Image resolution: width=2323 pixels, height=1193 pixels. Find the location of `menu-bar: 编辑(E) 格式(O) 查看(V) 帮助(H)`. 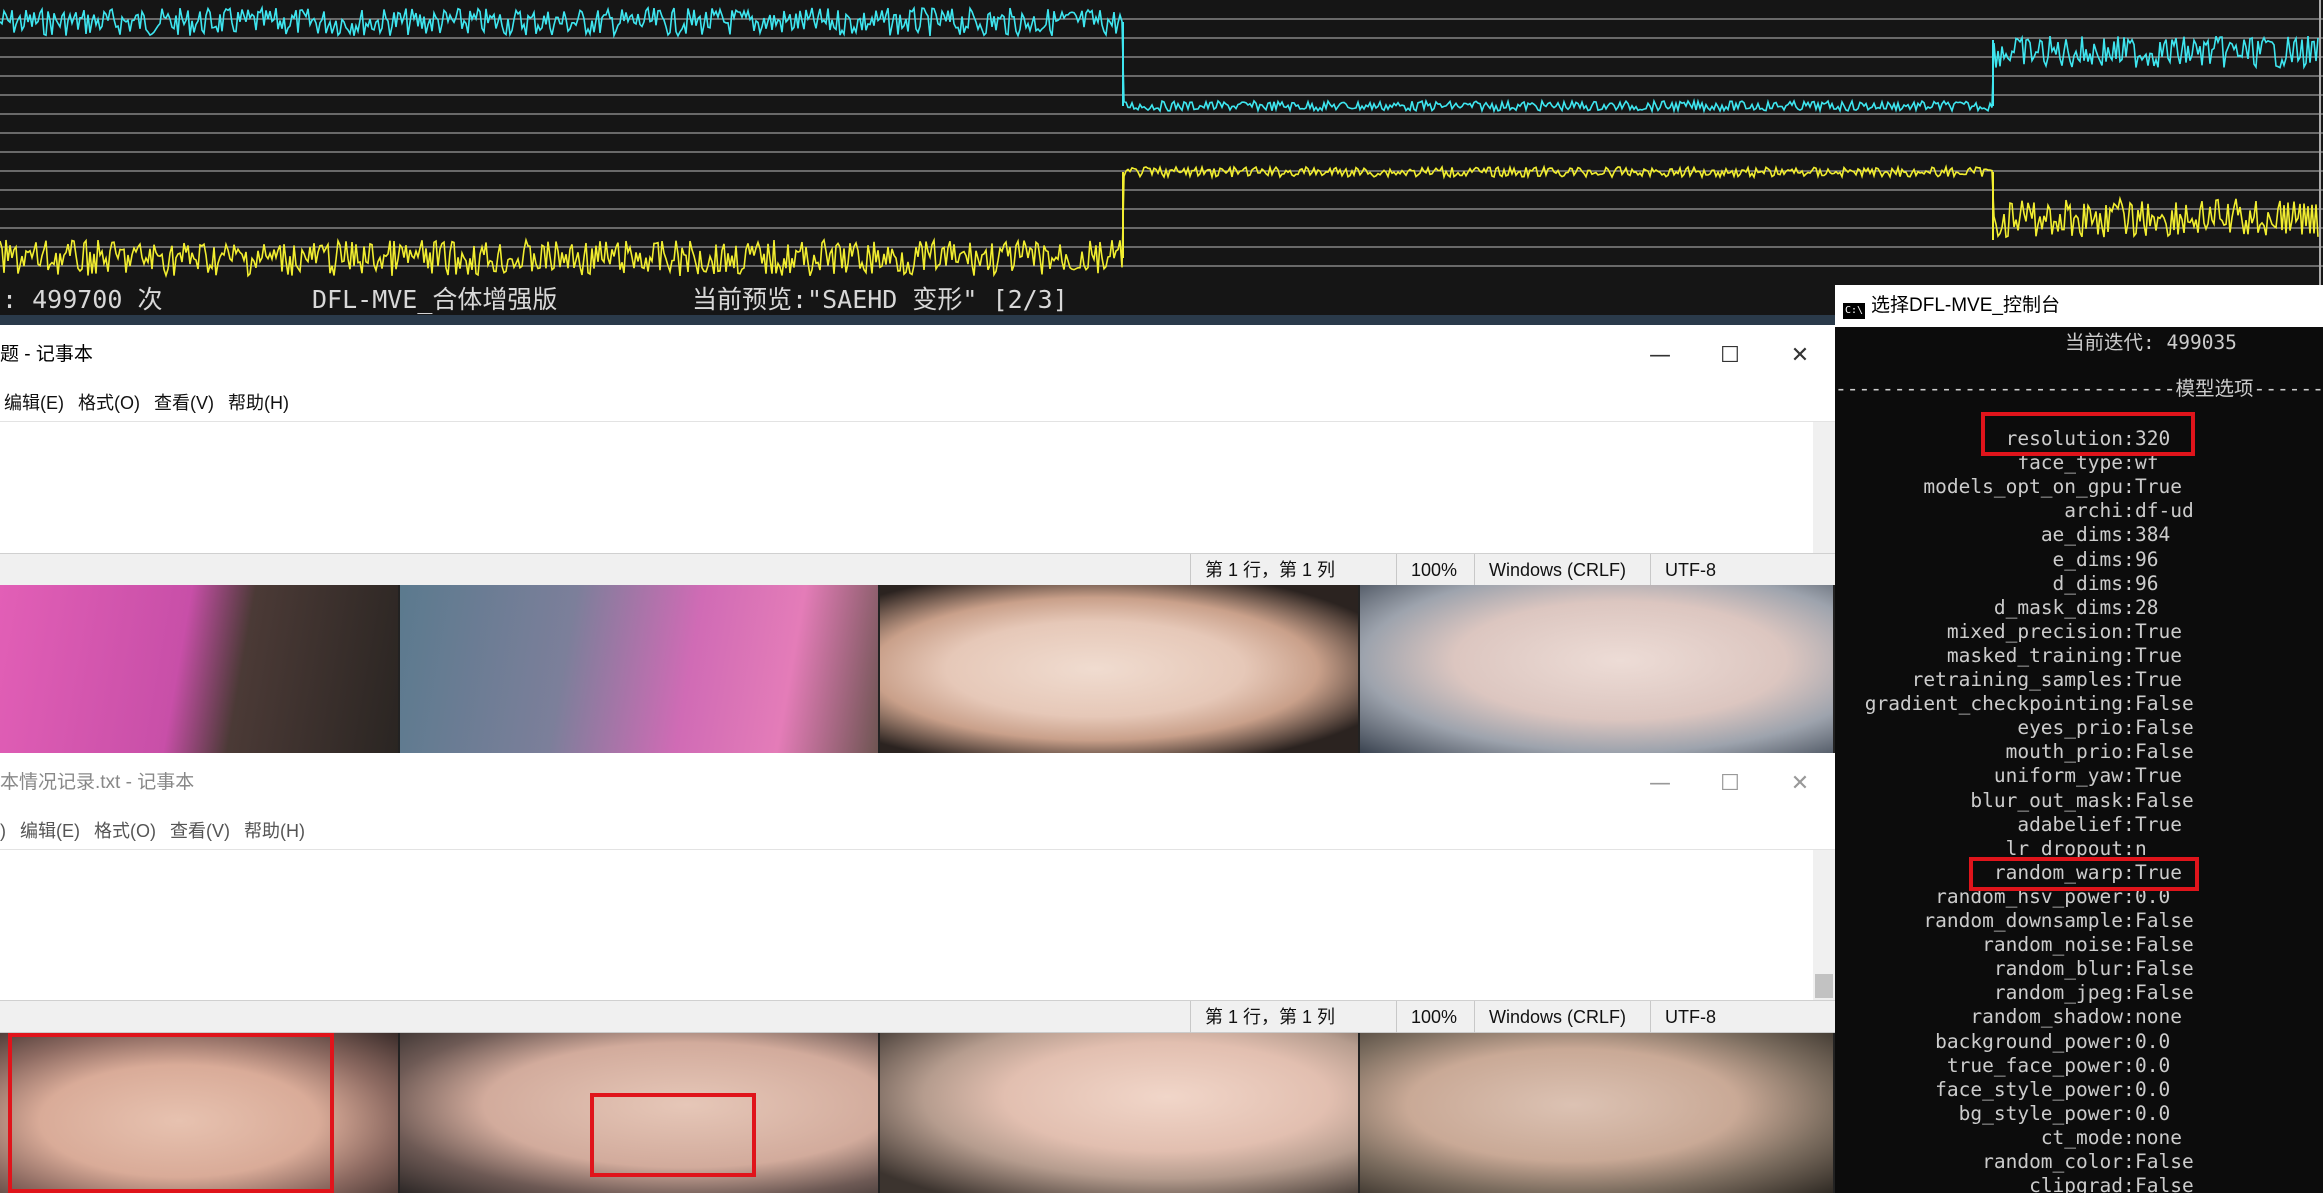

menu-bar: 编辑(E) 格式(O) 查看(V) 帮助(H) is located at coordinates (151, 403).